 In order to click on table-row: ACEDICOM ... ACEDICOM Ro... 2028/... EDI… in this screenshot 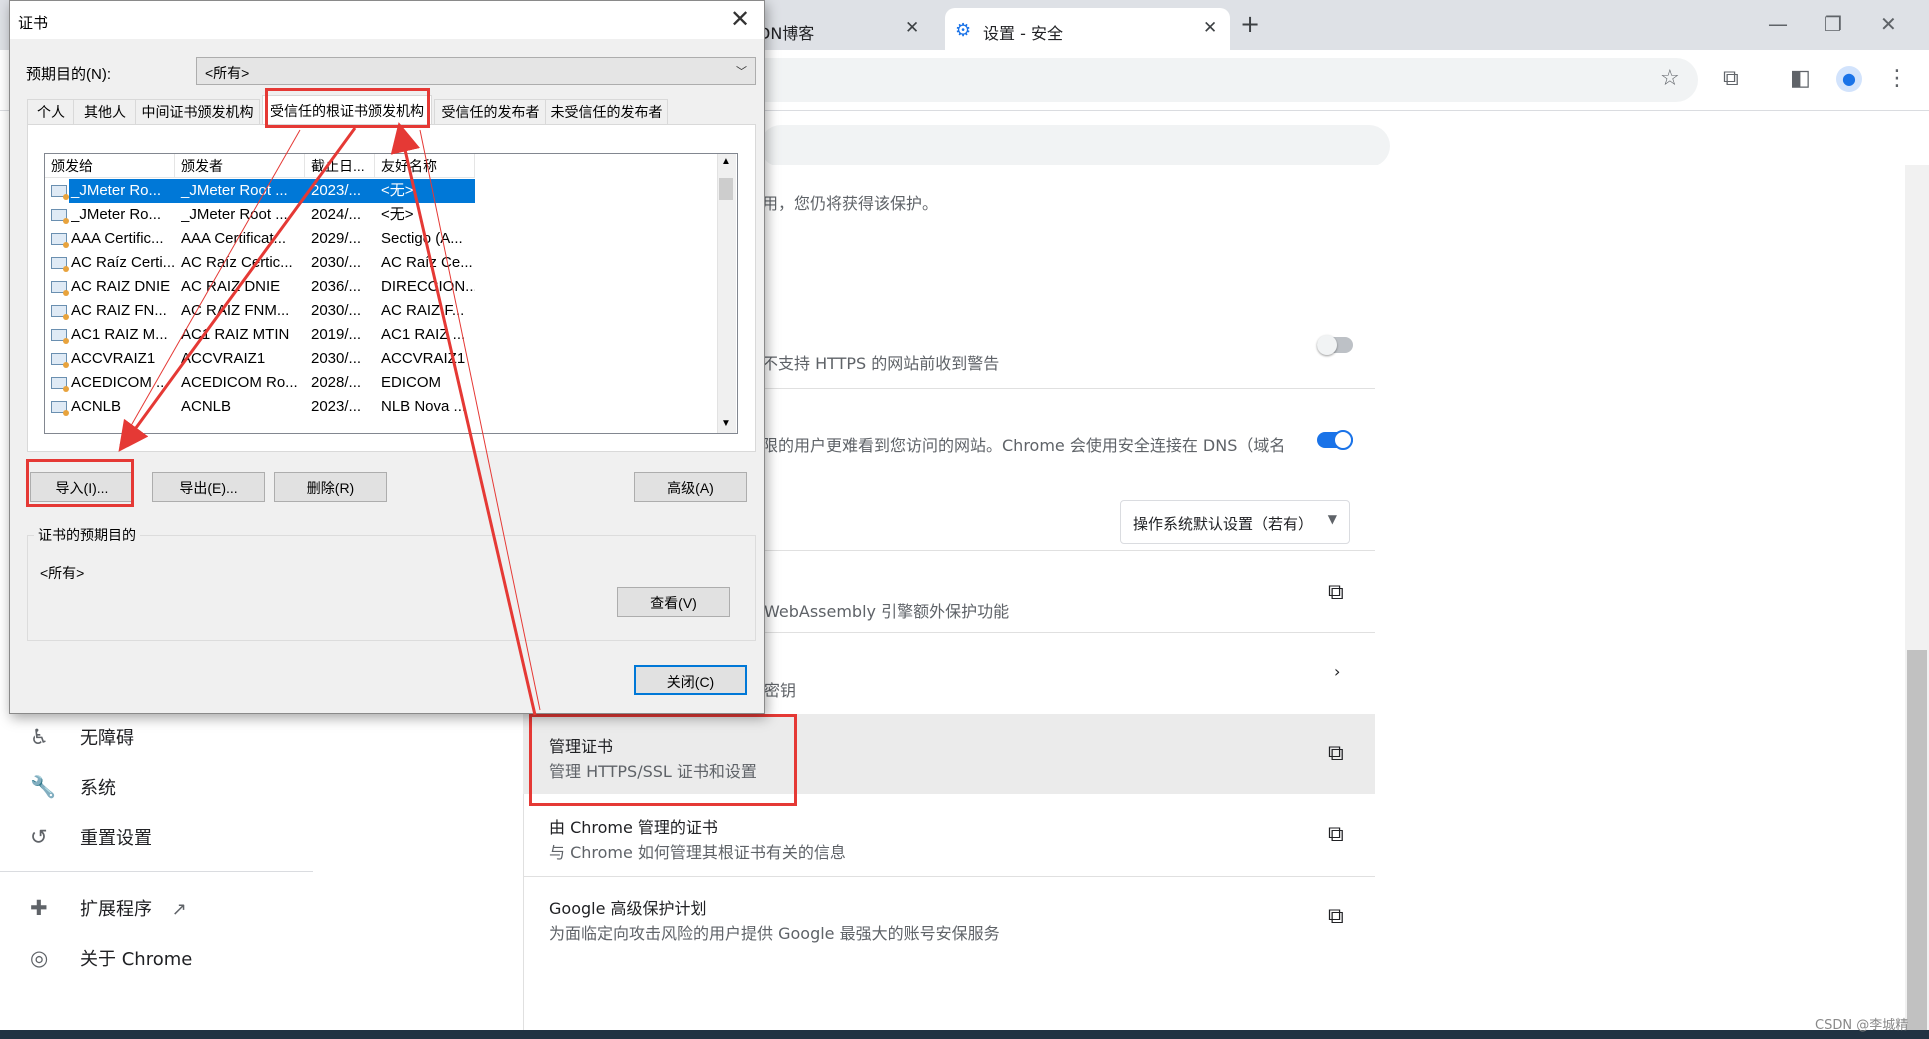, I will do `click(388, 383)`.